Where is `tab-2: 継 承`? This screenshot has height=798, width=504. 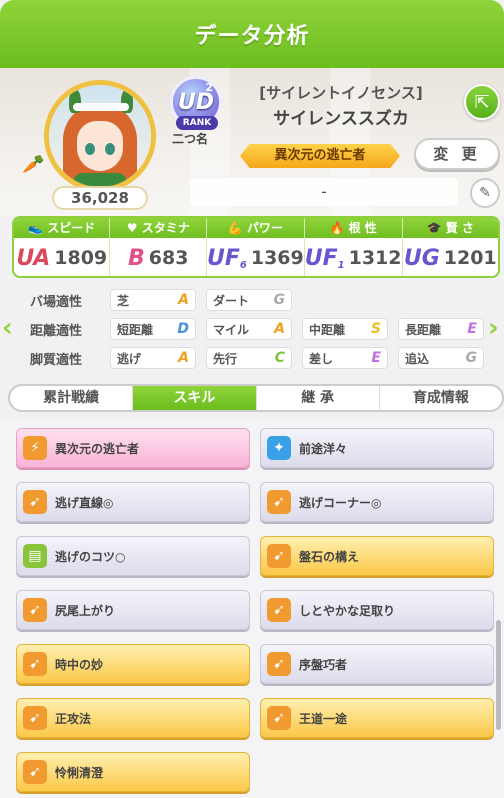 tab-2: 継 承 is located at coordinates (318, 398).